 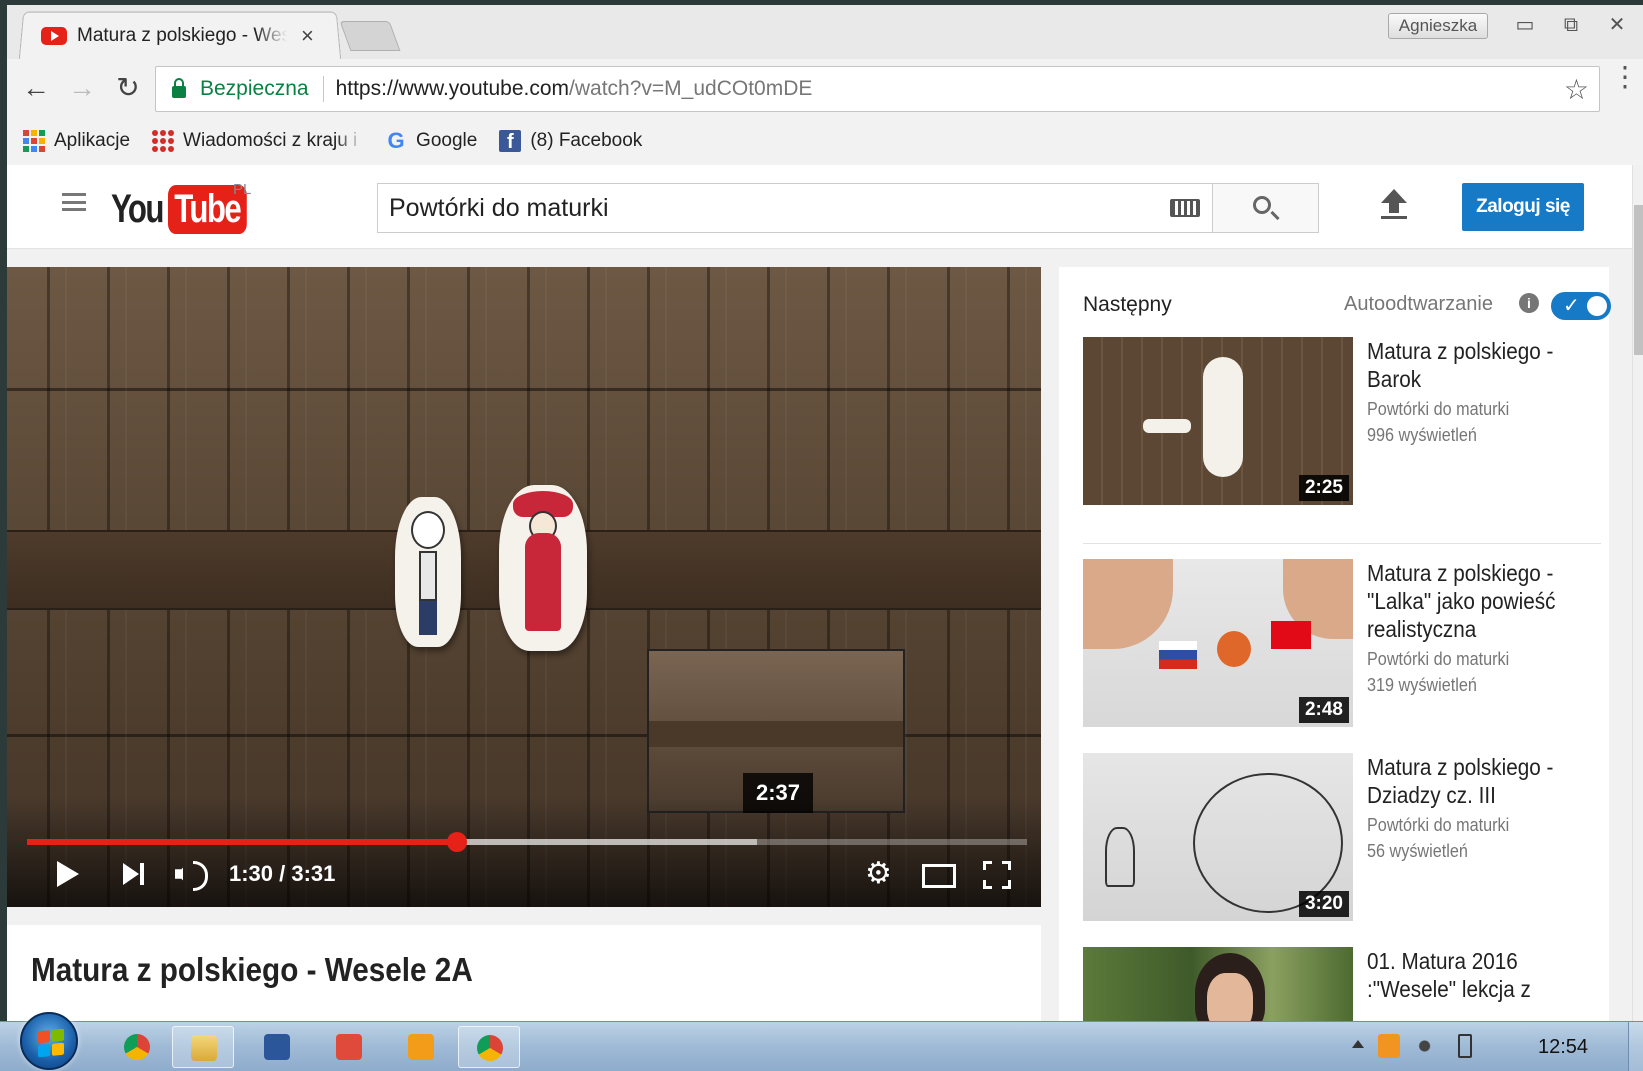 I want to click on battery-icon, so click(x=1465, y=1046).